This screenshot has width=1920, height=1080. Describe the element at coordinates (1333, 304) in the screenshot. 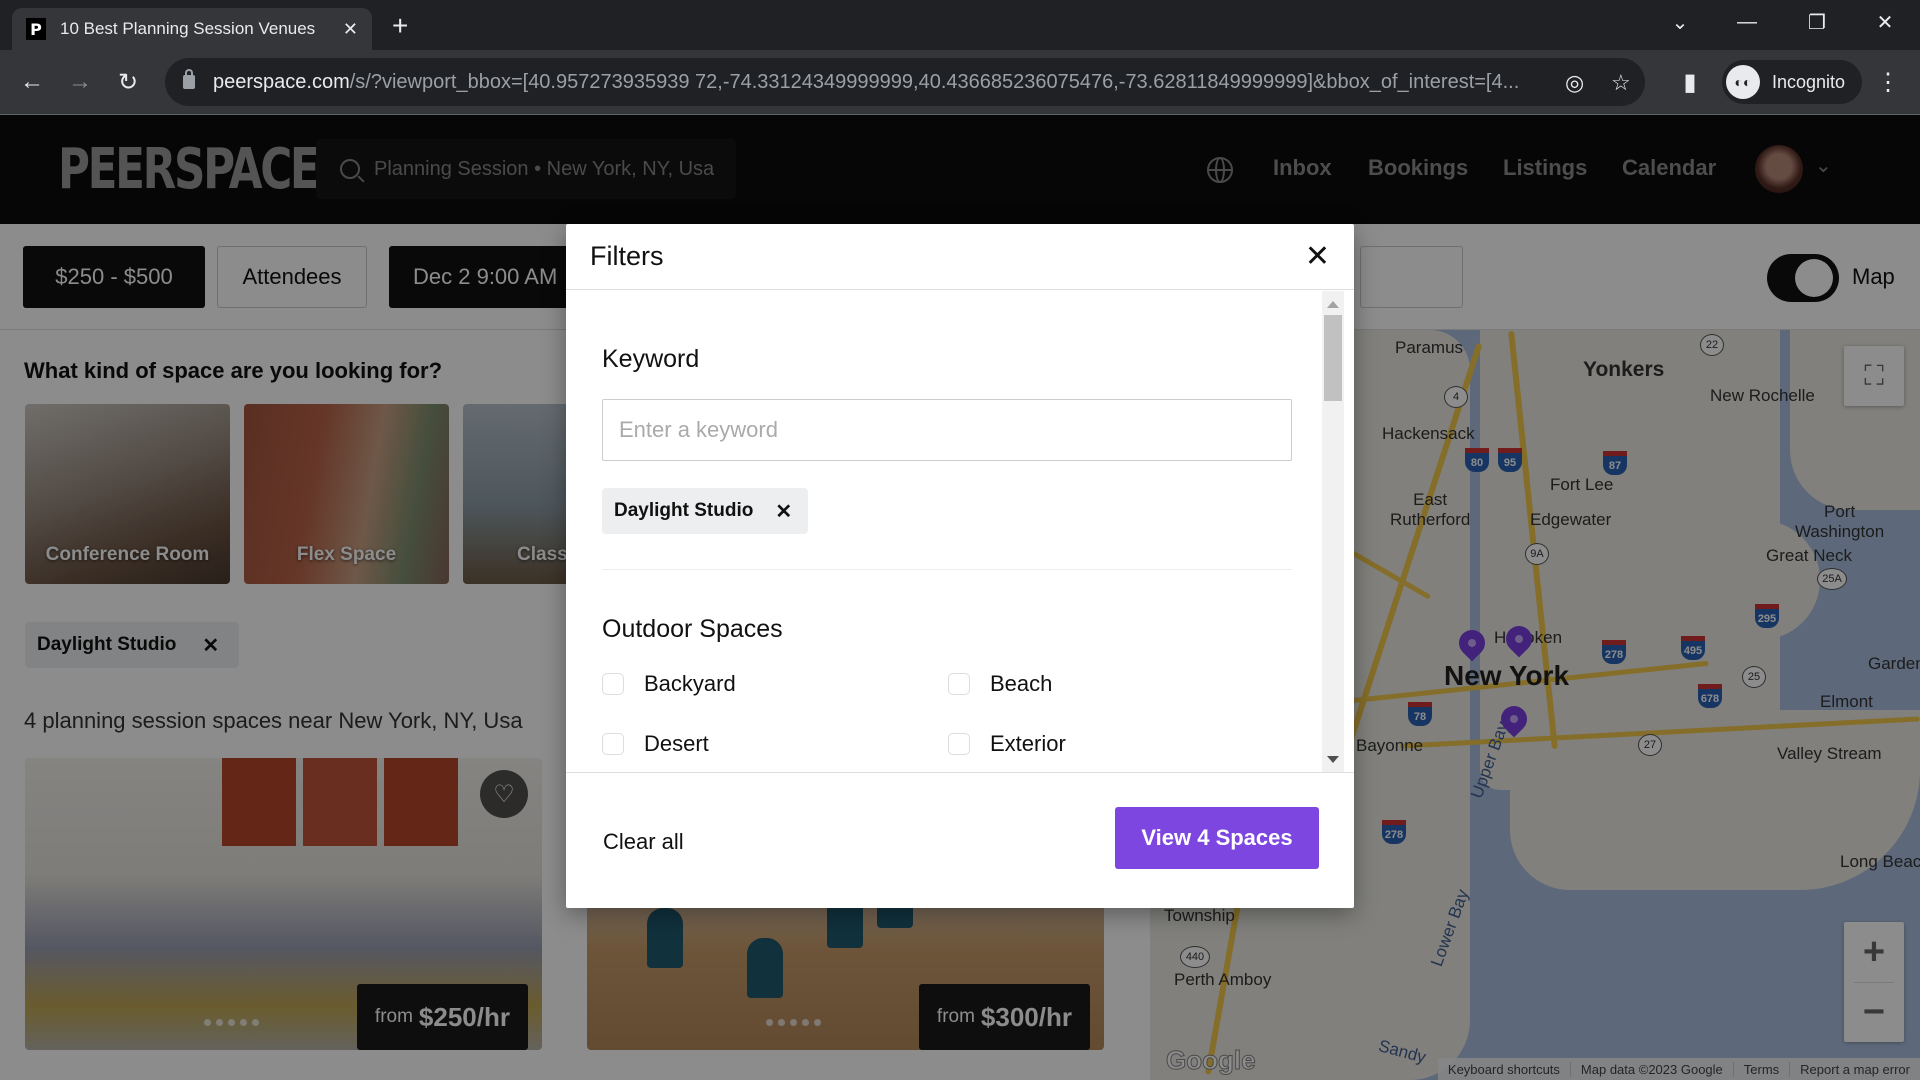

I see `scroll-up-arrow-icon` at that location.